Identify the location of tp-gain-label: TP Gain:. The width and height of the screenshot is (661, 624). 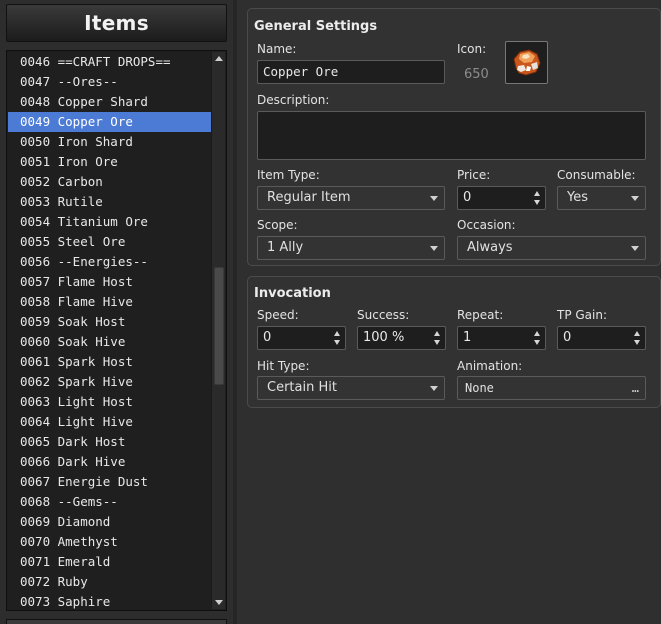
(582, 315).